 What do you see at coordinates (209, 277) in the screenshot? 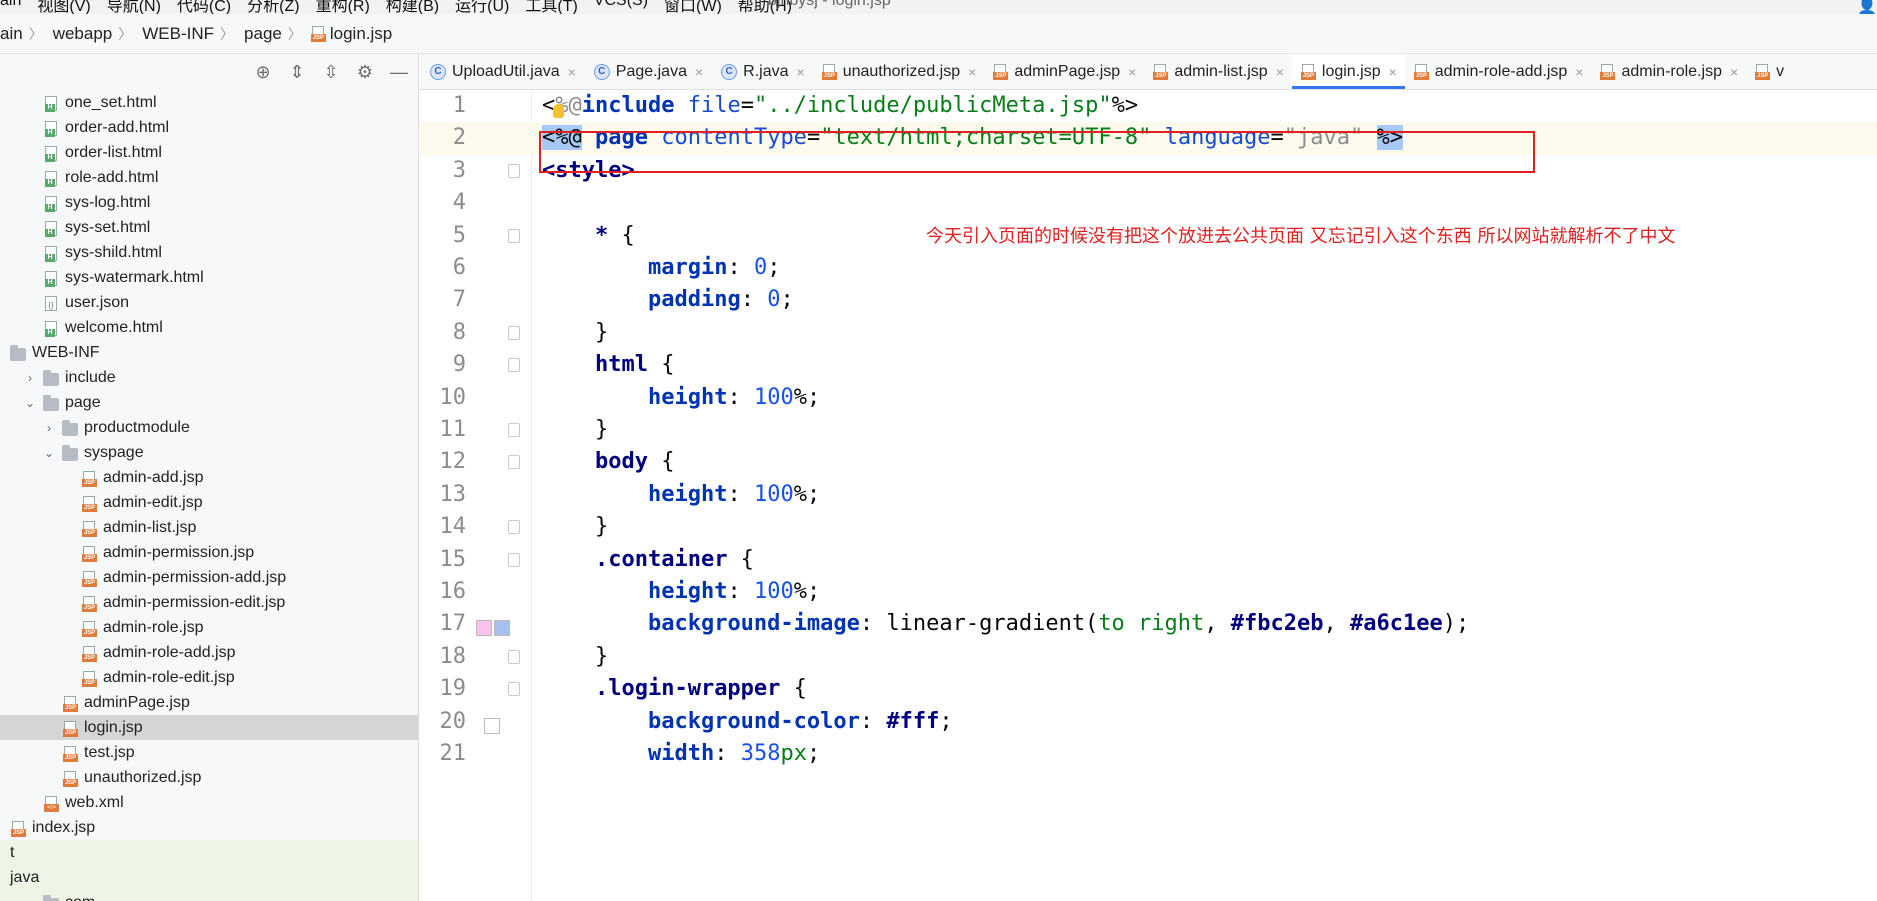
I see `tree-item: sys-watermark.html` at bounding box center [209, 277].